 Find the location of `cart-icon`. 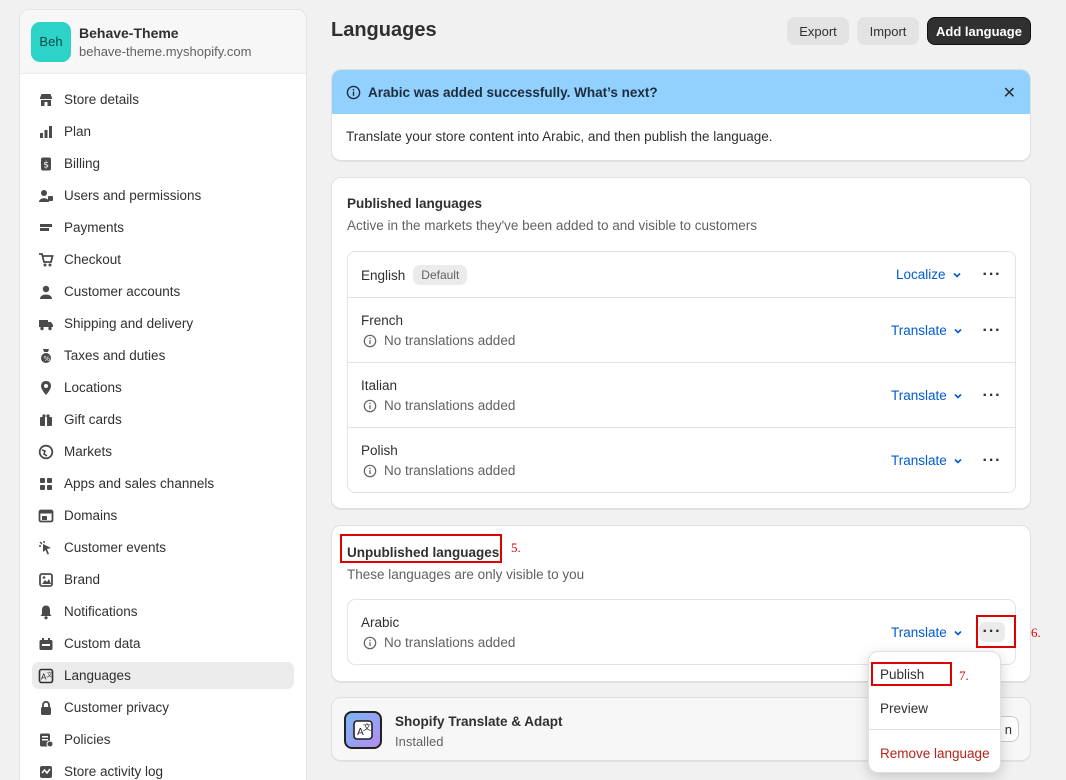

cart-icon is located at coordinates (46, 260).